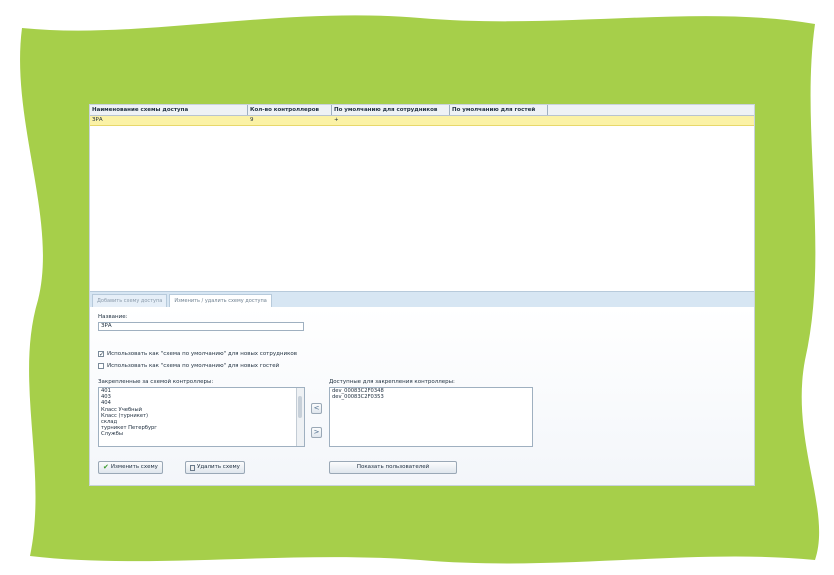  Describe the element at coordinates (201, 434) in the screenshot. I see `list-item: Службы` at that location.